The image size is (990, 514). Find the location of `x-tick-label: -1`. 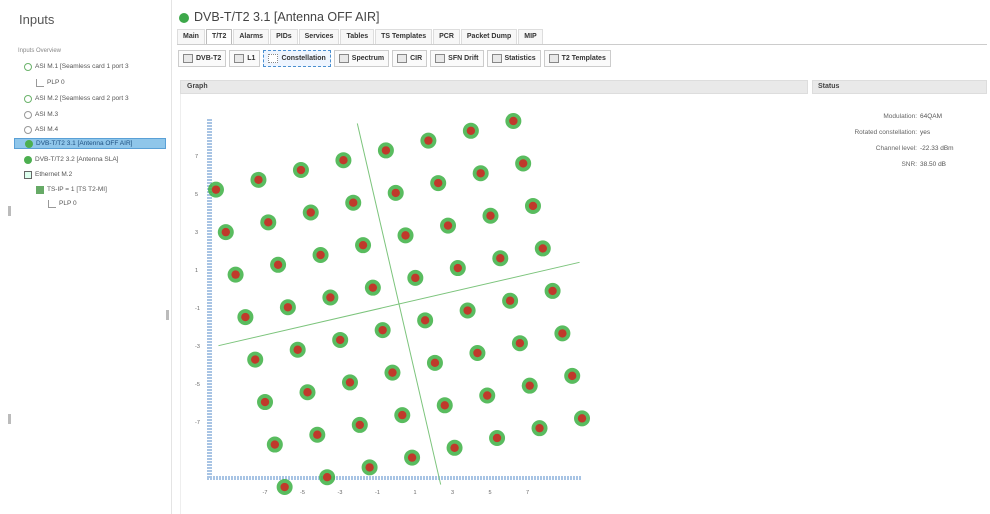

x-tick-label: -1 is located at coordinates (377, 493).